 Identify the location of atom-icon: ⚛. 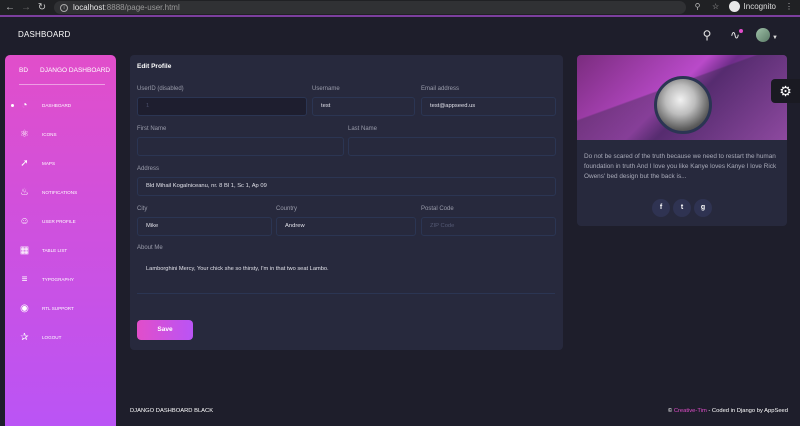
(24, 134).